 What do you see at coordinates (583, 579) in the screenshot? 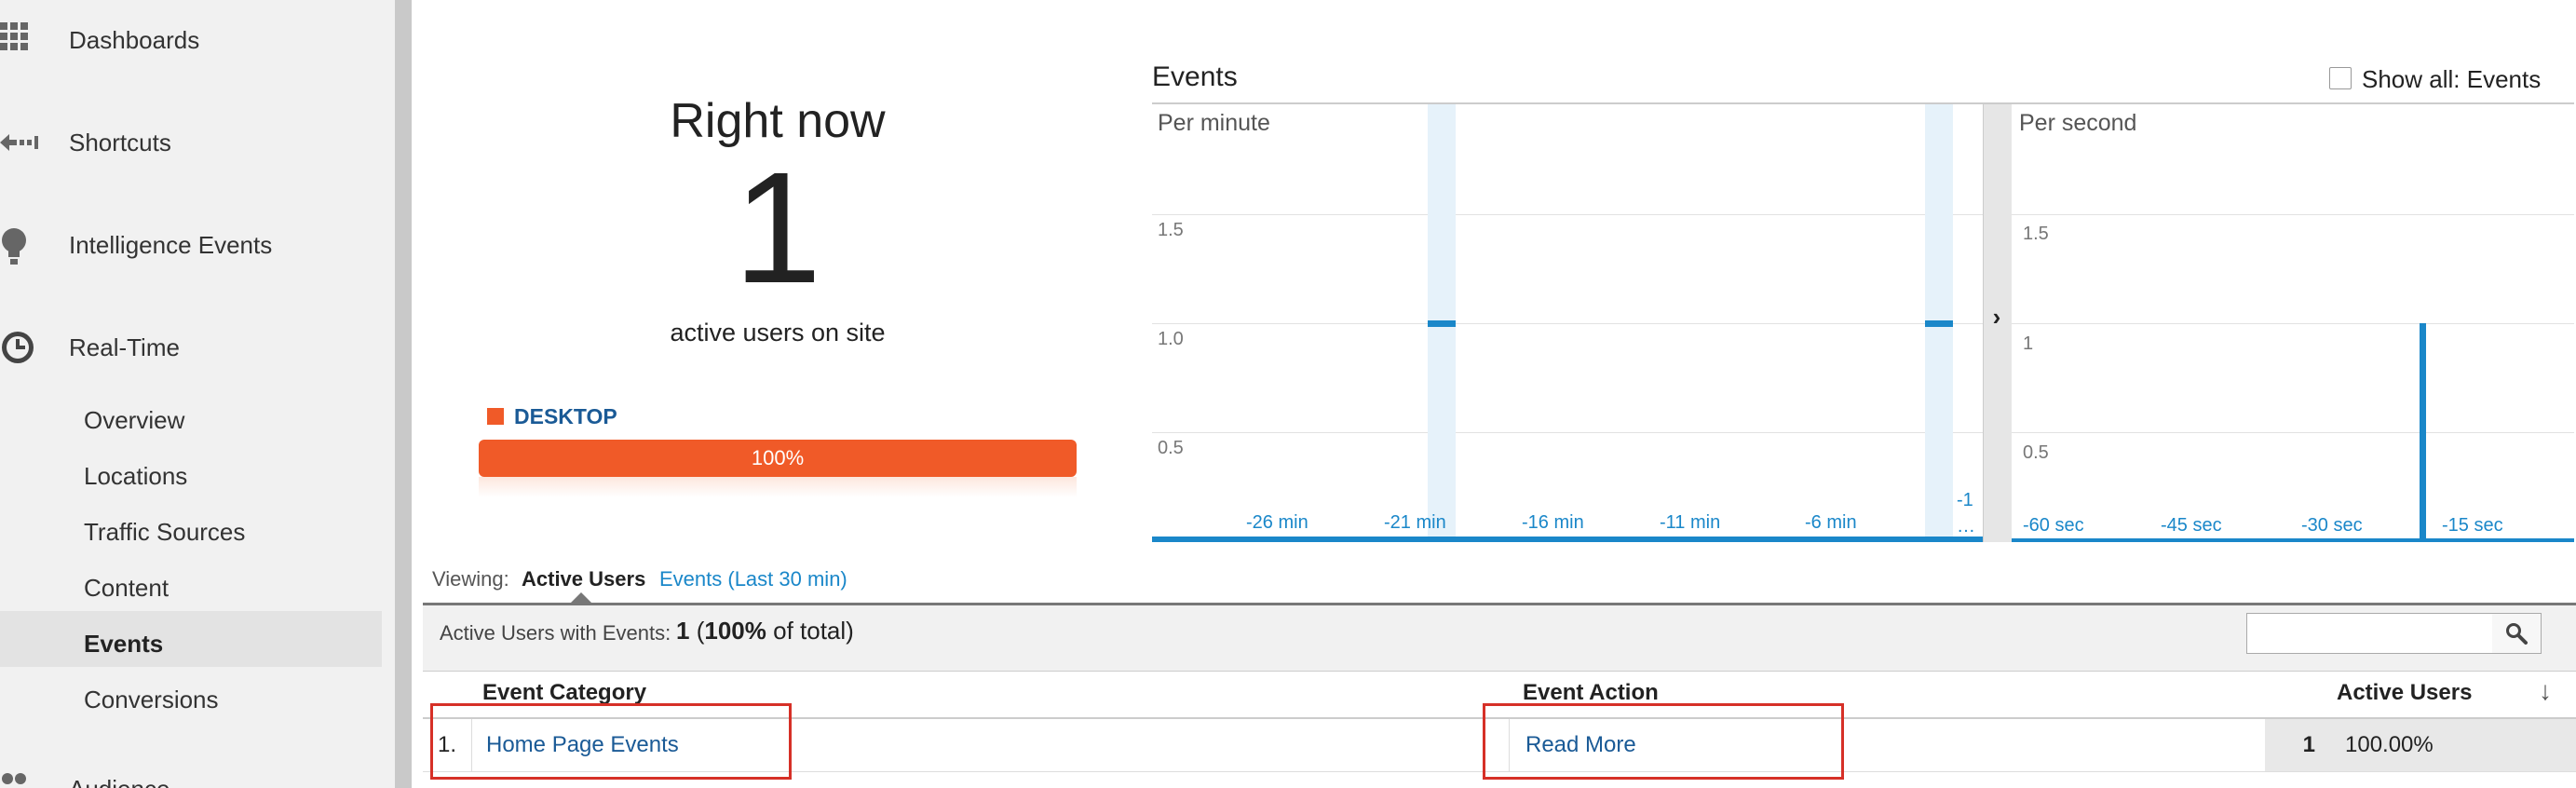
I see `viewing-tab-active-users: Active Users` at bounding box center [583, 579].